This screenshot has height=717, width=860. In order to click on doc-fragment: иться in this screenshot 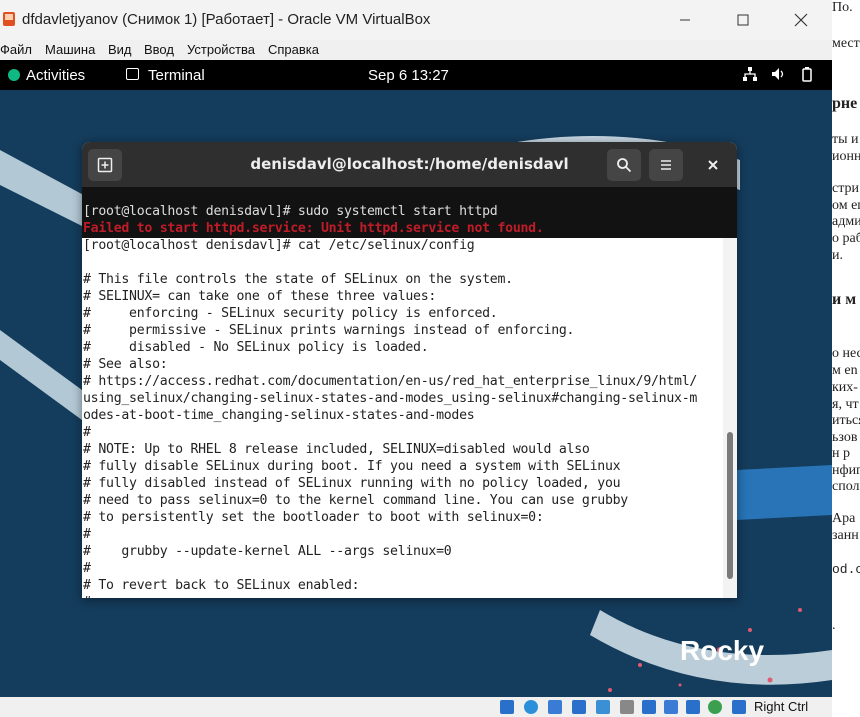, I will do `click(846, 420)`.